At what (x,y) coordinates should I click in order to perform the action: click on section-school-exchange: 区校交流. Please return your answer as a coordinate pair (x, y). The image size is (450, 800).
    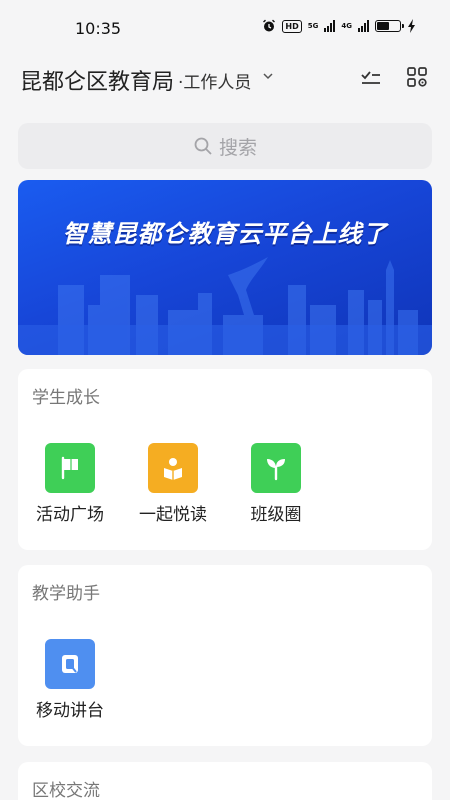
    Looking at the image, I should click on (225, 781).